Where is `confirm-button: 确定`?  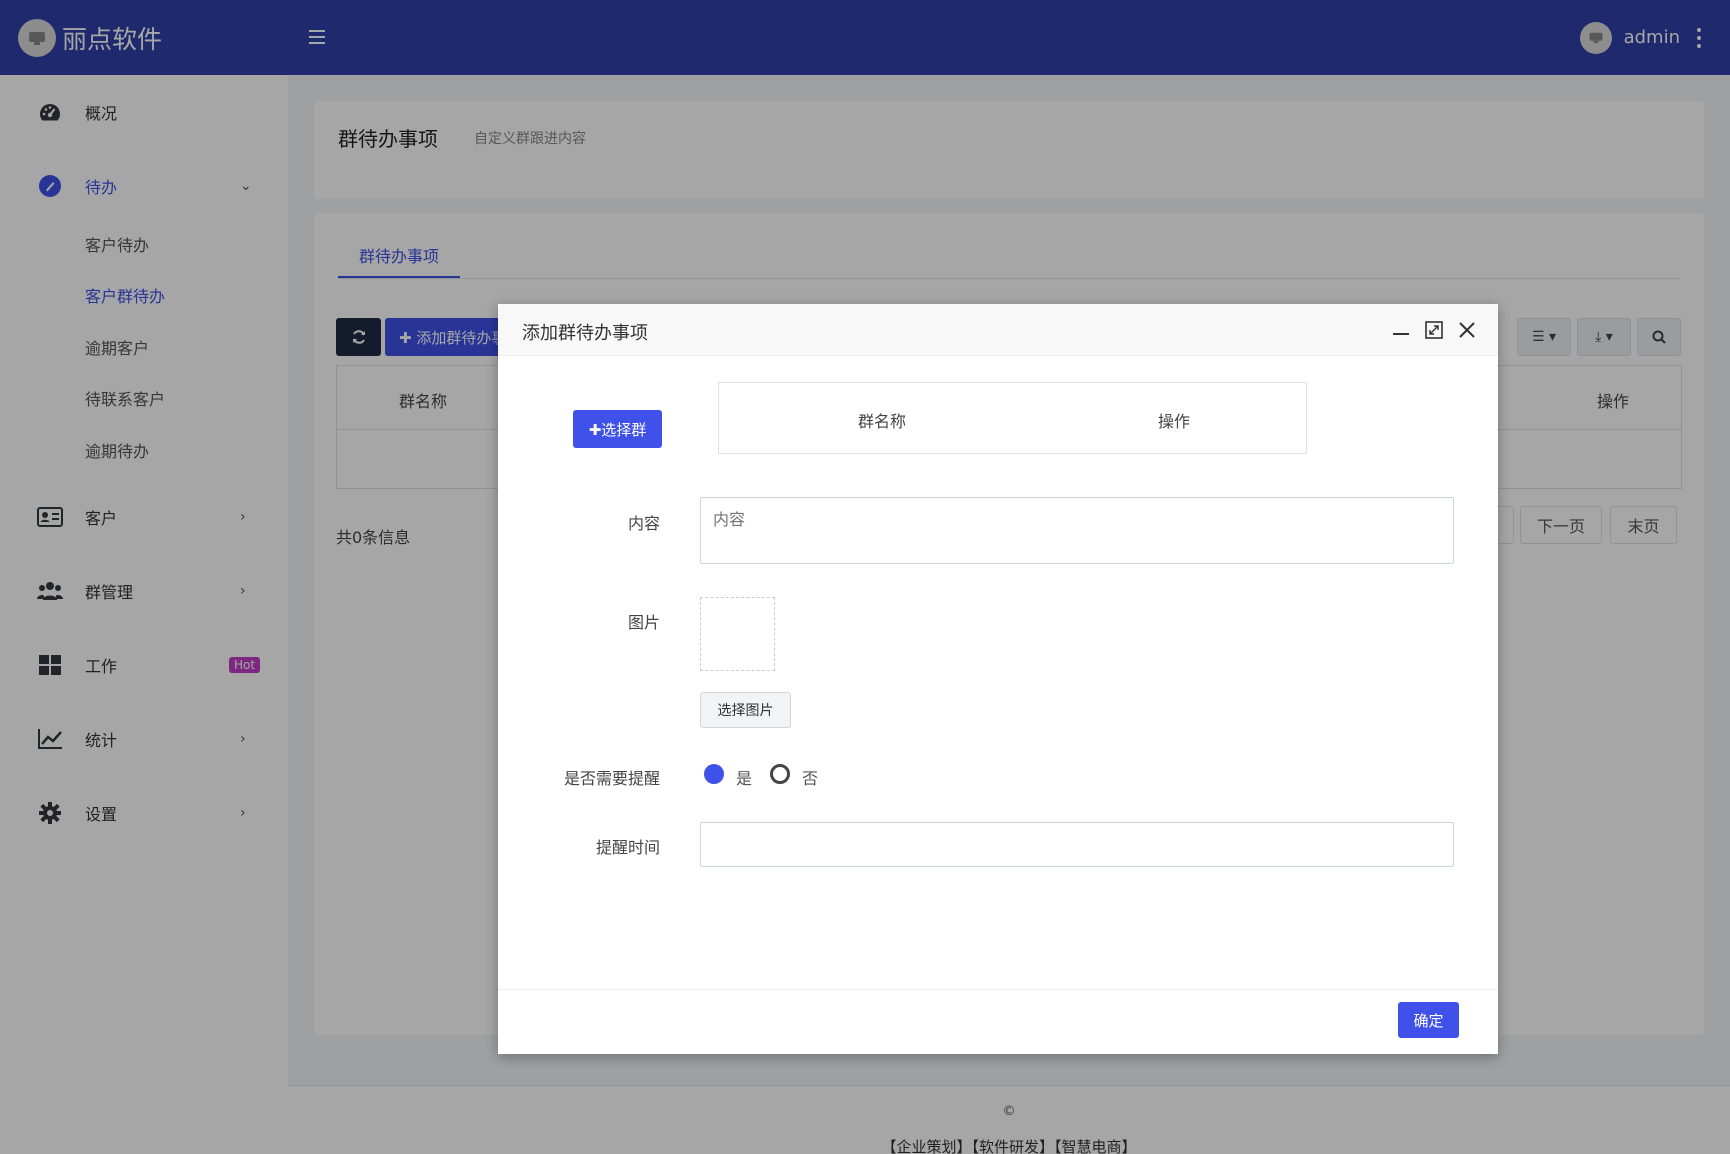 confirm-button: 确定 is located at coordinates (1428, 1020).